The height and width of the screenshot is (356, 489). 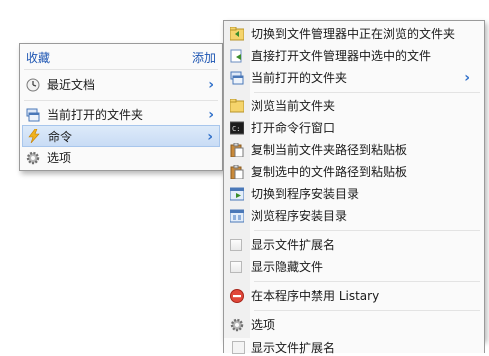 What do you see at coordinates (71, 85) in the screenshot?
I see `menu-item-label: 最近文档` at bounding box center [71, 85].